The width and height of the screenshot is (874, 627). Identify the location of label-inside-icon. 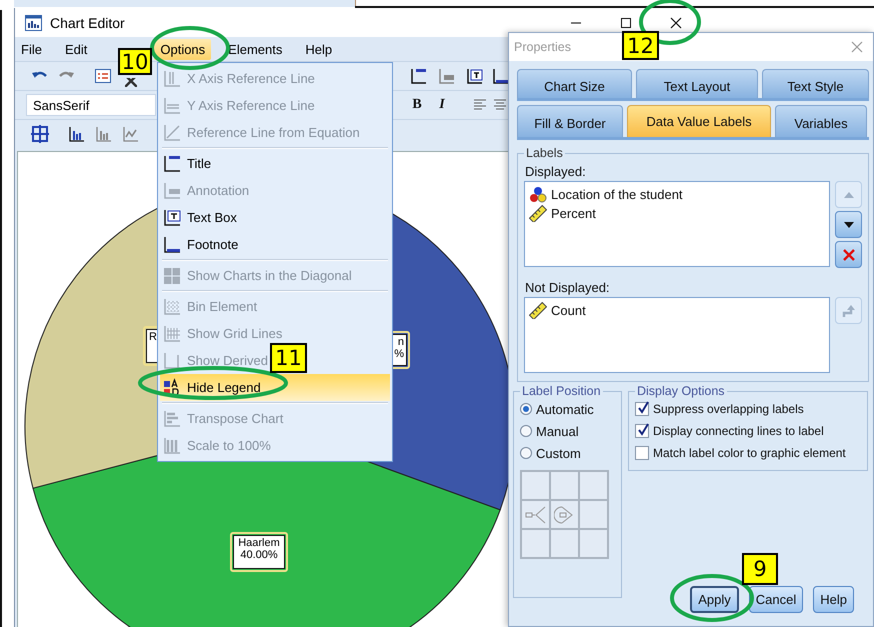
(565, 515).